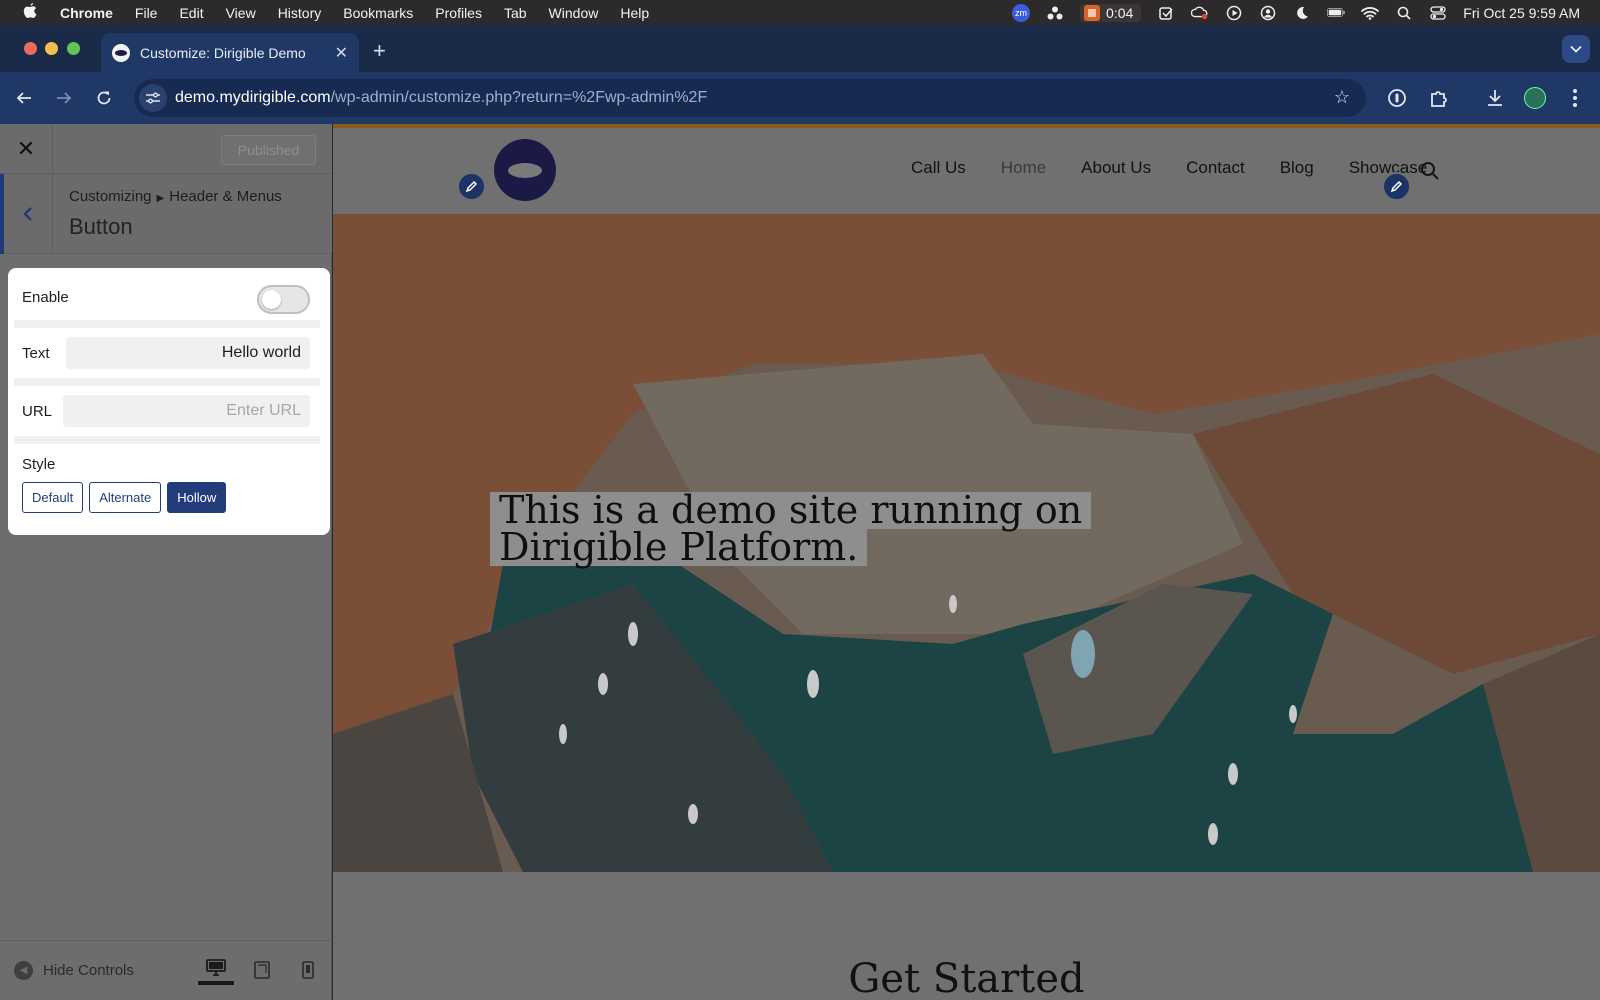 The height and width of the screenshot is (1000, 1600). I want to click on site-favicon-icon, so click(121, 52).